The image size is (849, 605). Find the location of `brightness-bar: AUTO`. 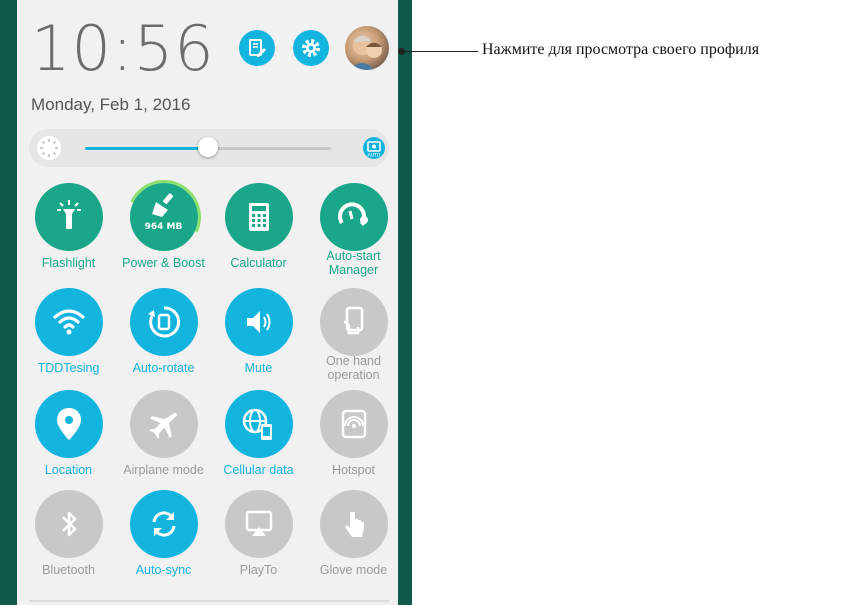

brightness-bar: AUTO is located at coordinates (209, 148).